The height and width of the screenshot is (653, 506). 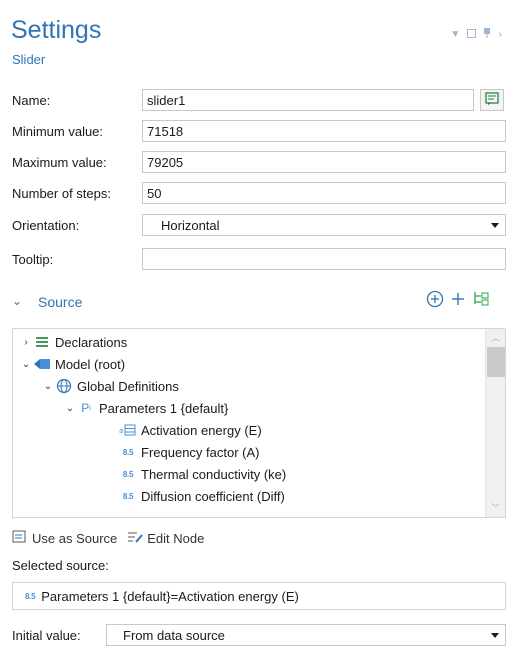 I want to click on parameters-icon: Pi, so click(x=86, y=408).